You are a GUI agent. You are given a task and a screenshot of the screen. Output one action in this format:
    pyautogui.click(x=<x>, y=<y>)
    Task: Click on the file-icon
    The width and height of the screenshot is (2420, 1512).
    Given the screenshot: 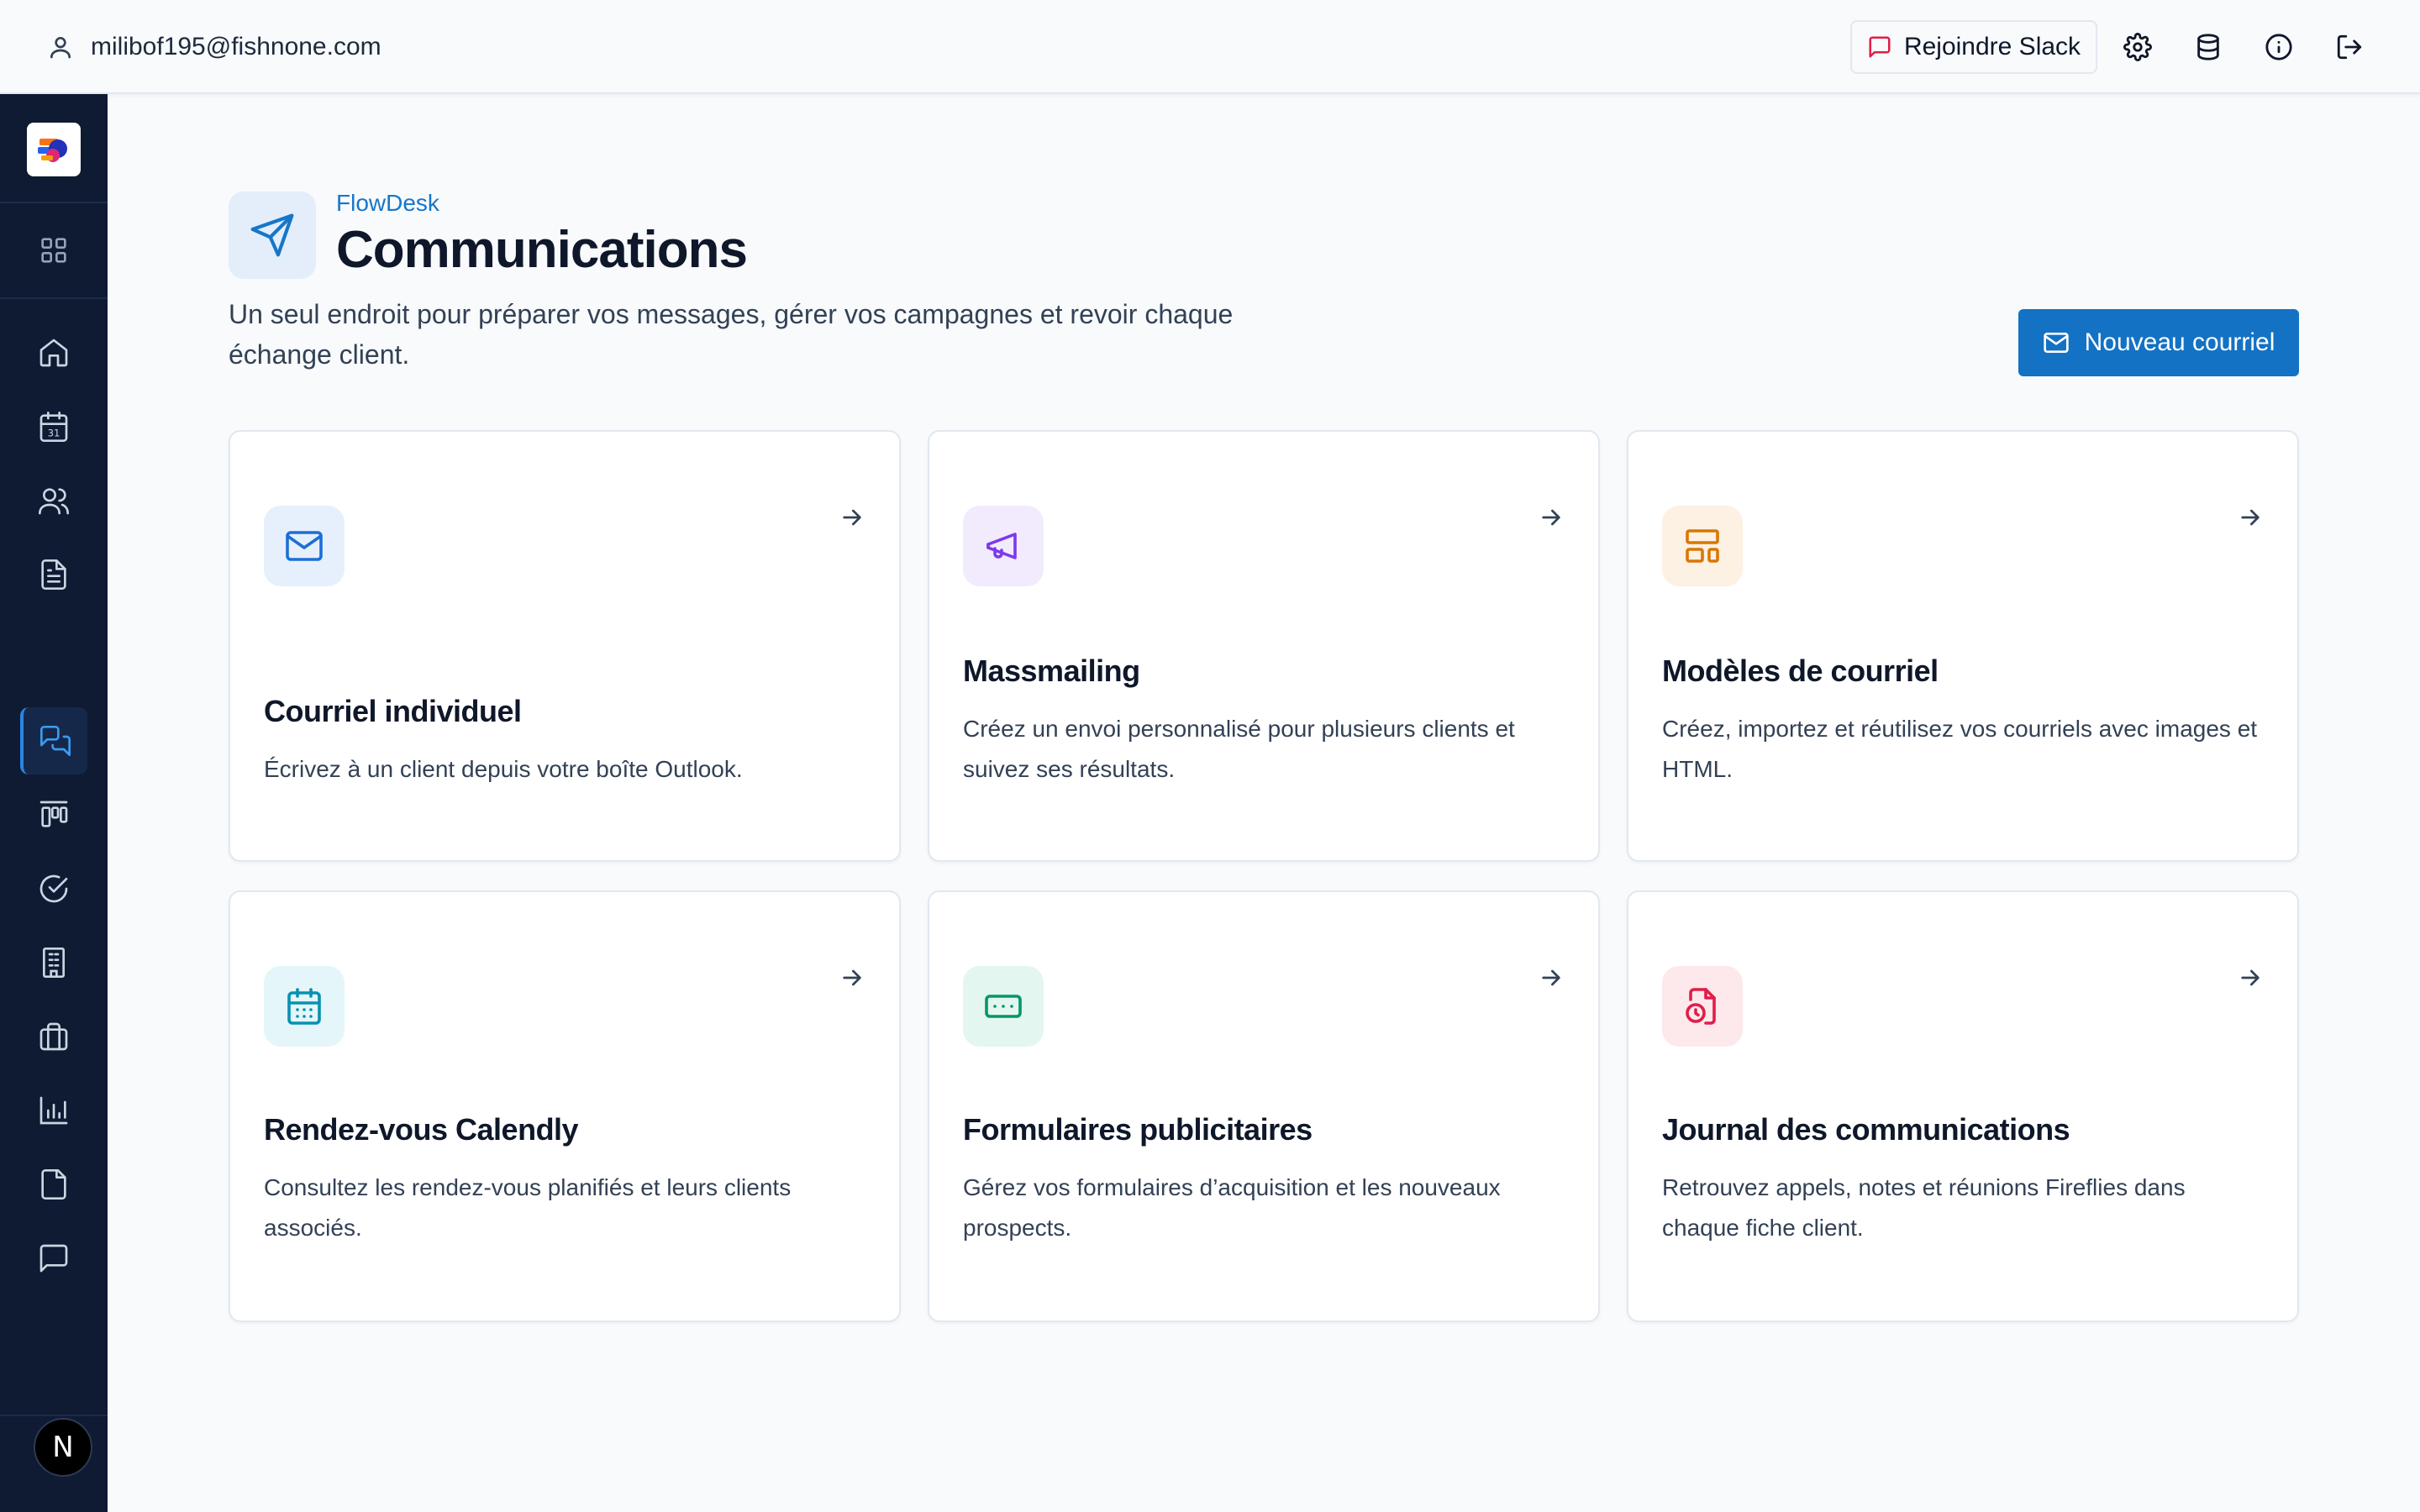 What is the action you would take?
    pyautogui.click(x=53, y=1184)
    